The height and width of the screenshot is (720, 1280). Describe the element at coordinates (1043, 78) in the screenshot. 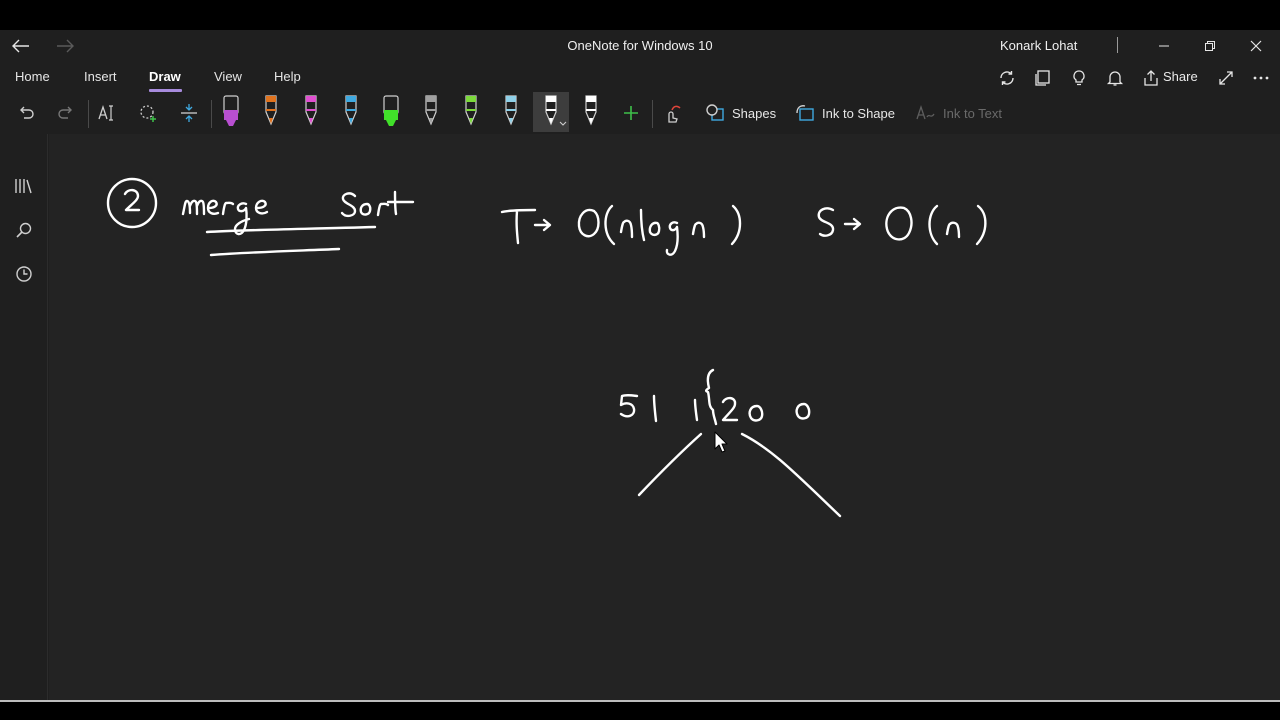

I see `page-view-icon` at that location.